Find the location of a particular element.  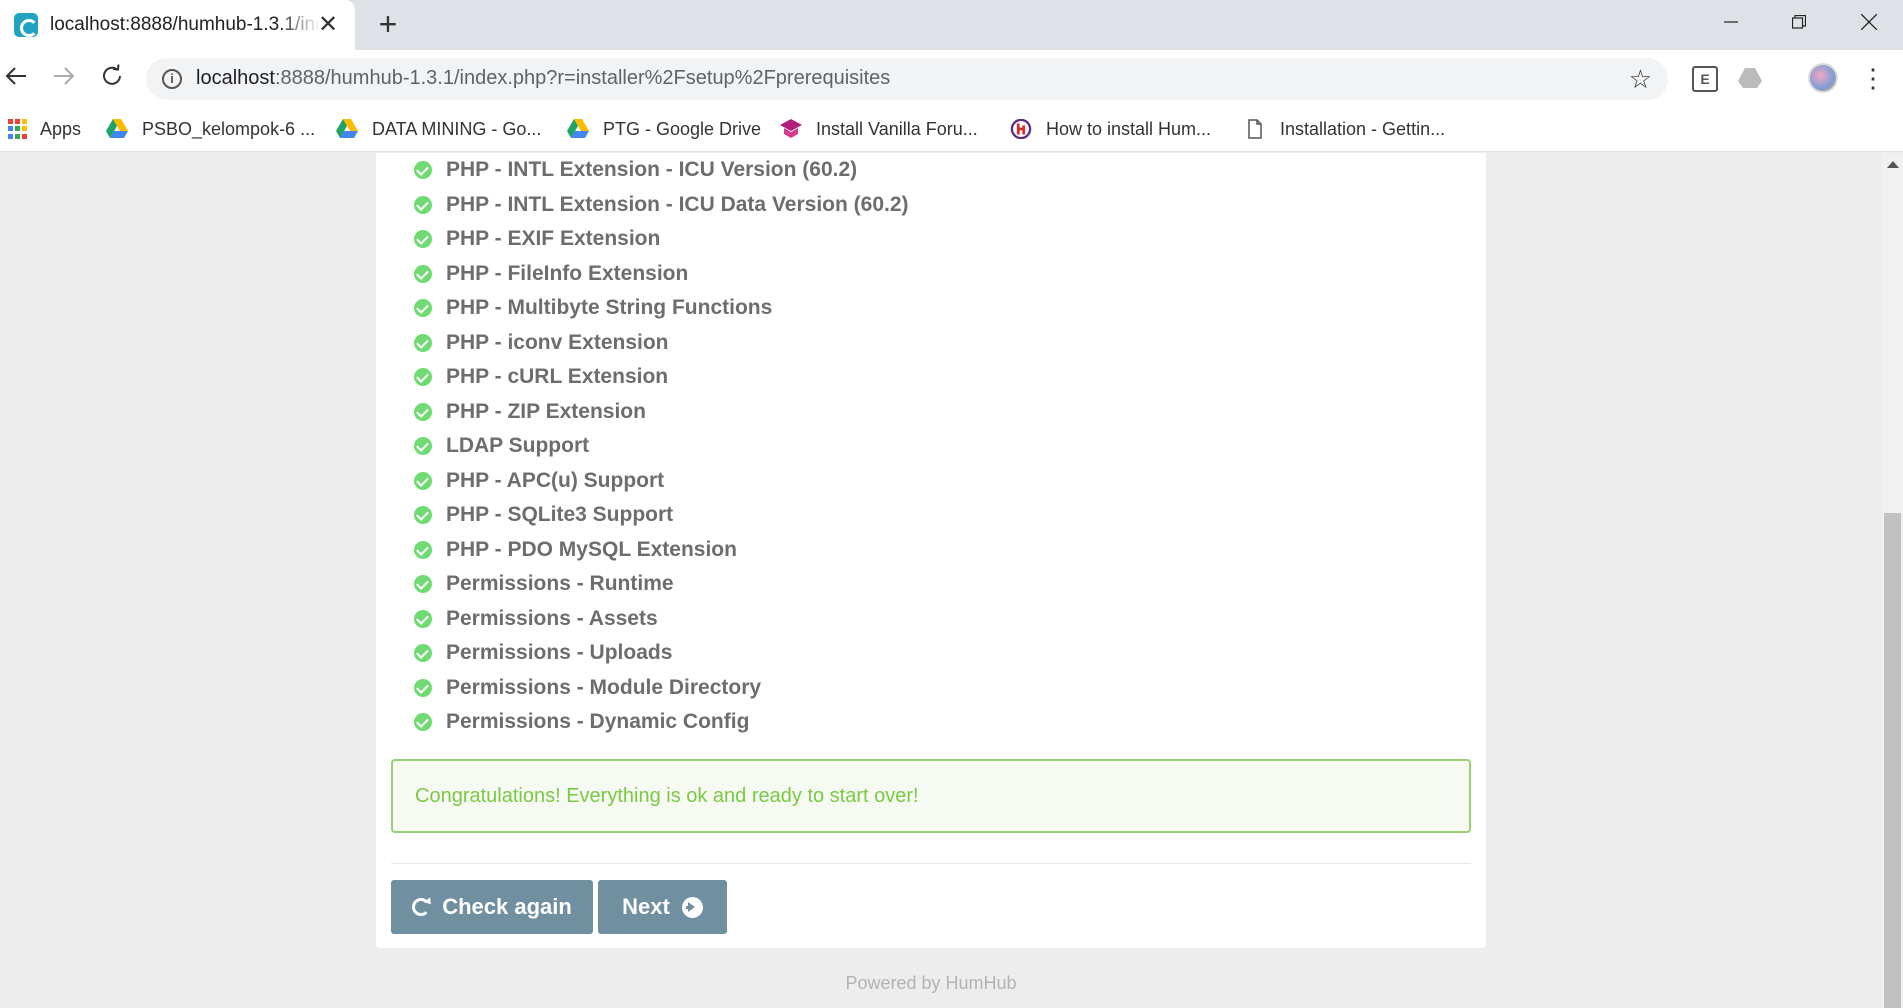

prerequisite-label: PHP - PDO MySQL Extension is located at coordinates (591, 549).